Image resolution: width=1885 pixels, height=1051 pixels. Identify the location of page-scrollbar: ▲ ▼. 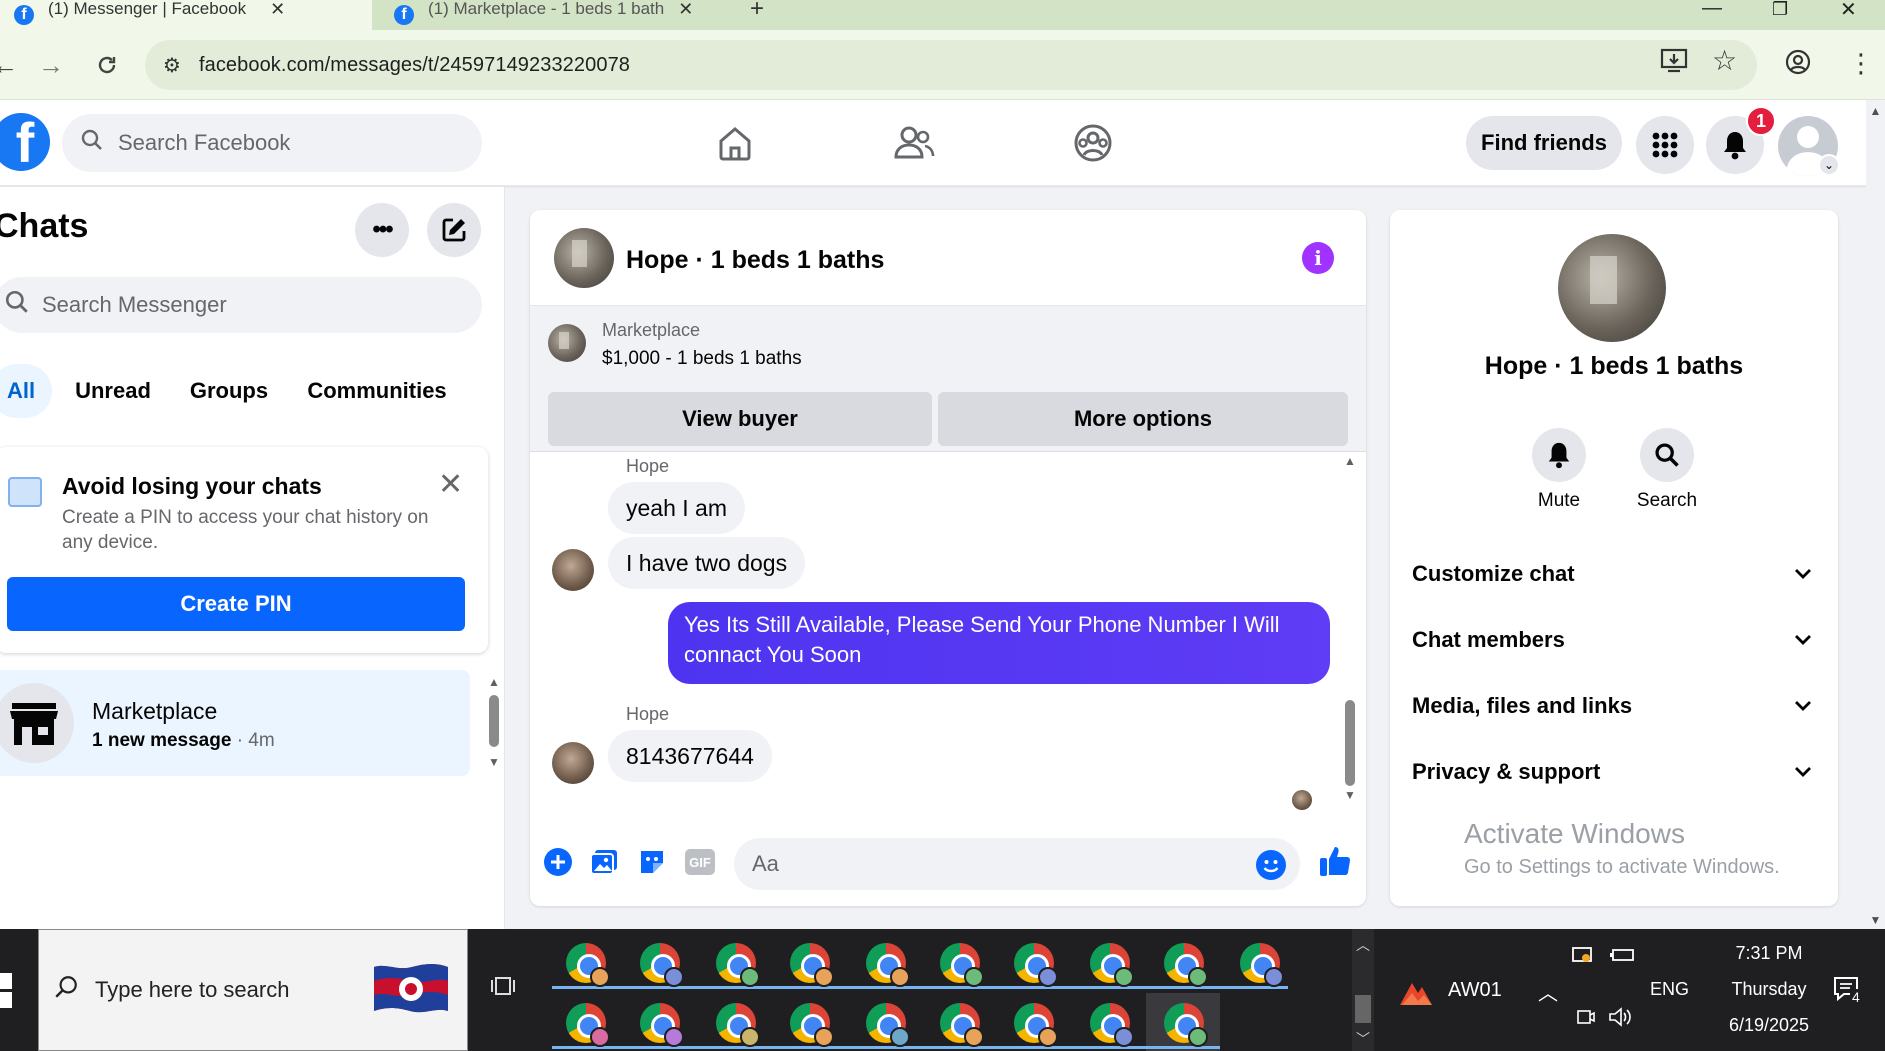
(1875, 514).